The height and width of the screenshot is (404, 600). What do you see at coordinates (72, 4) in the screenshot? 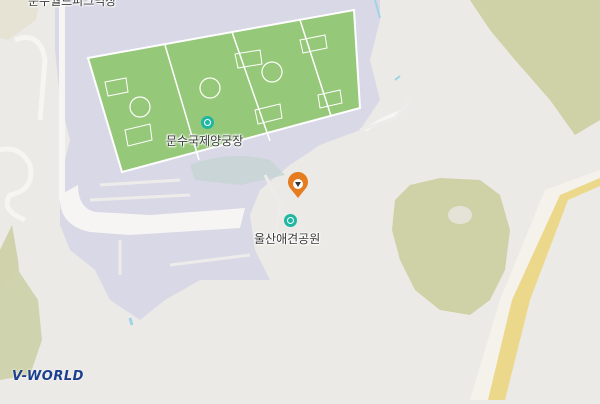
I see `place-label-picnic: 문수월드피크닉장` at bounding box center [72, 4].